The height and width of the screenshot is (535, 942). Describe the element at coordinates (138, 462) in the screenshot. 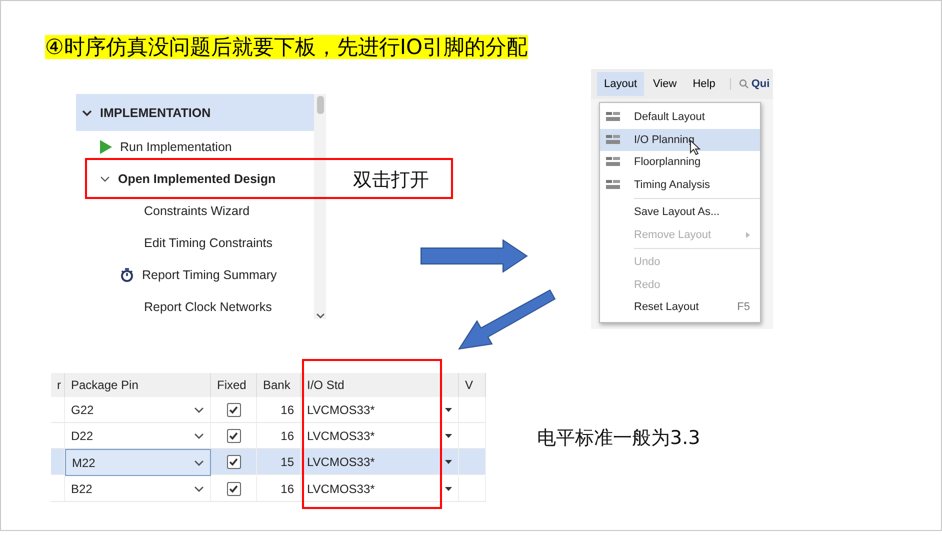

I see `pin-dropdown: M22` at that location.